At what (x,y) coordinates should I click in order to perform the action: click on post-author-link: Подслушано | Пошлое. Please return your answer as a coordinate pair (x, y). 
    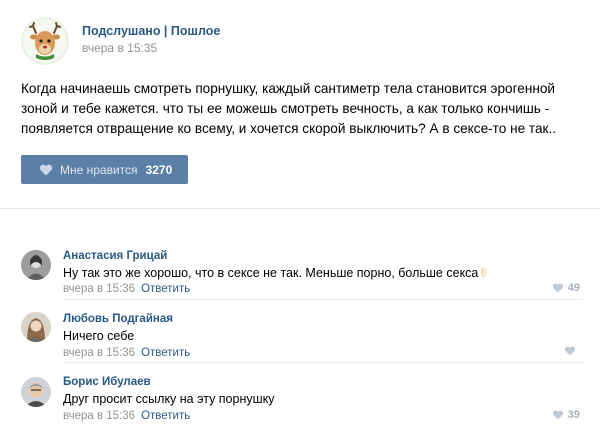
    Looking at the image, I should click on (151, 31).